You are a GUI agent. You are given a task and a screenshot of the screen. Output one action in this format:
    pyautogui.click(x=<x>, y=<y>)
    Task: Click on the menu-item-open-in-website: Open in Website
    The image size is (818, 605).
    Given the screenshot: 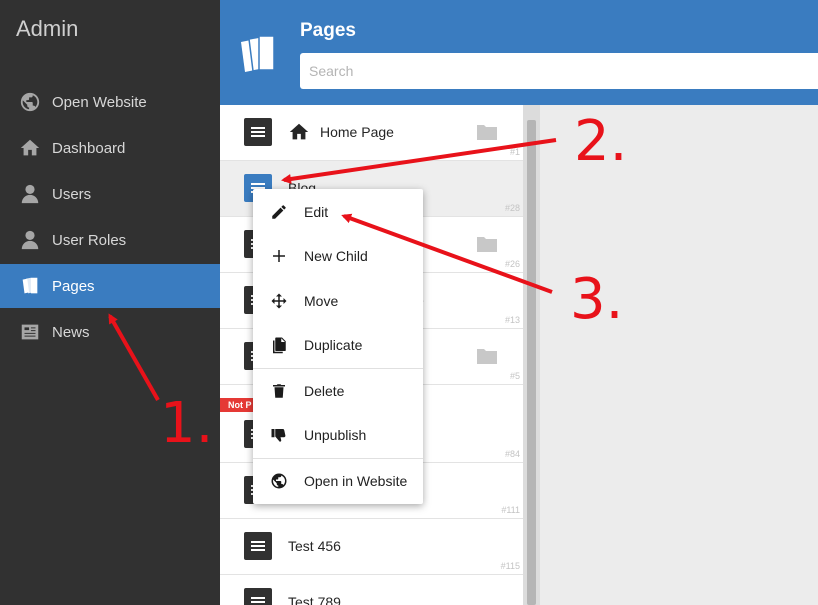 What is the action you would take?
    pyautogui.click(x=338, y=481)
    